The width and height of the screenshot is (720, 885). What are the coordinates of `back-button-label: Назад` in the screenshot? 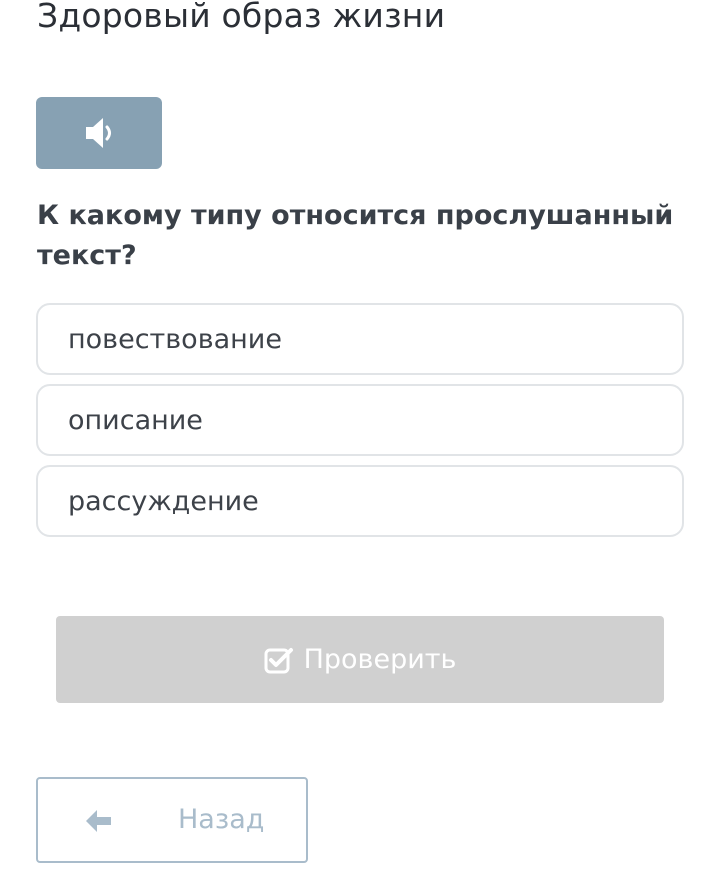 It's located at (221, 819).